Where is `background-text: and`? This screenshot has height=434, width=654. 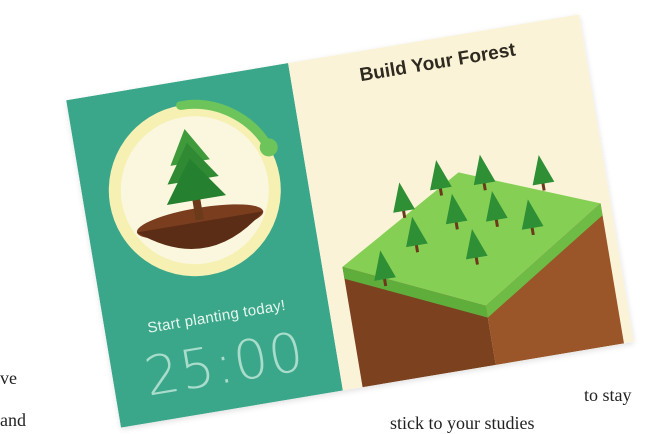 background-text: and is located at coordinates (13, 420).